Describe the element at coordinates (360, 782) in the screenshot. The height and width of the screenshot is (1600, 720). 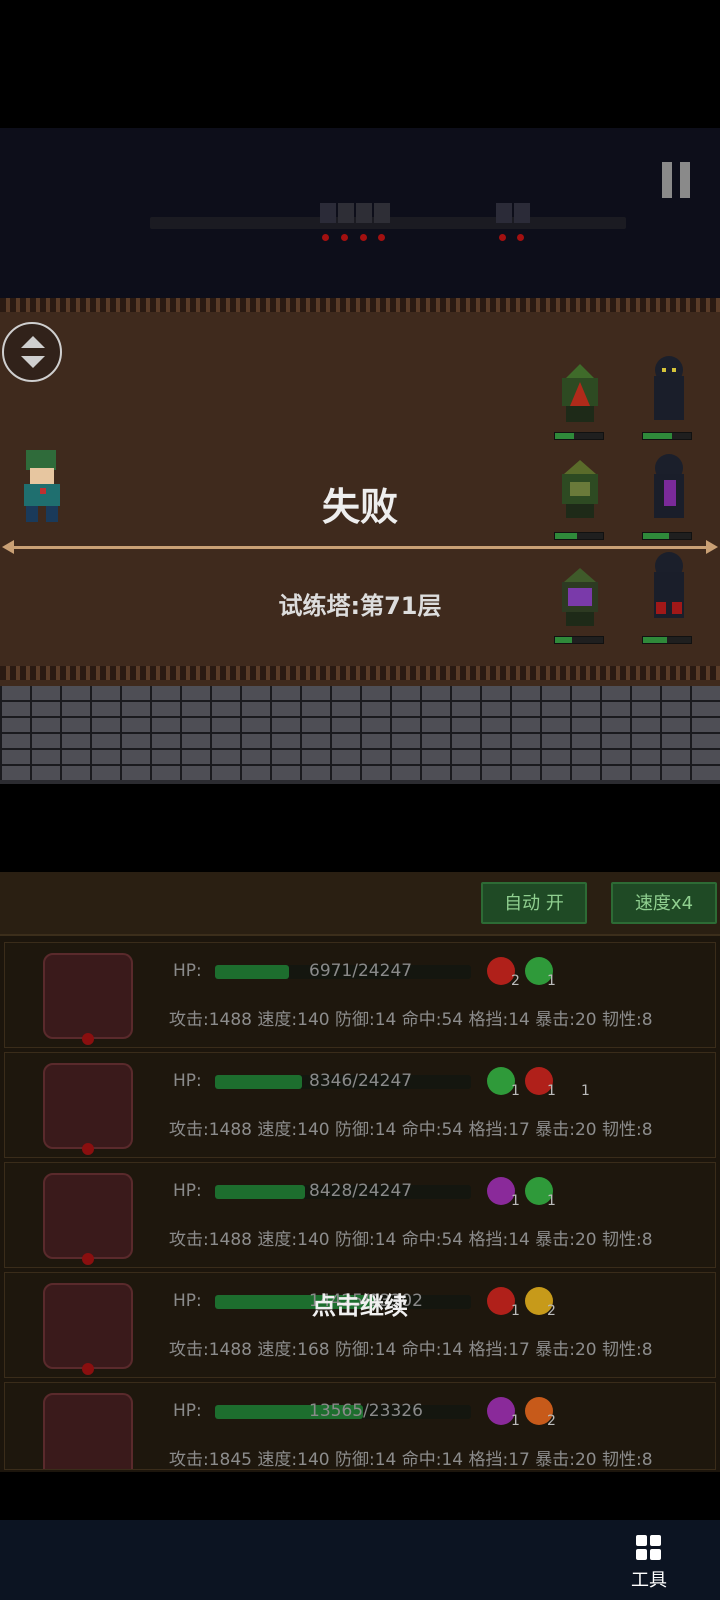
I see `wall-edge` at that location.